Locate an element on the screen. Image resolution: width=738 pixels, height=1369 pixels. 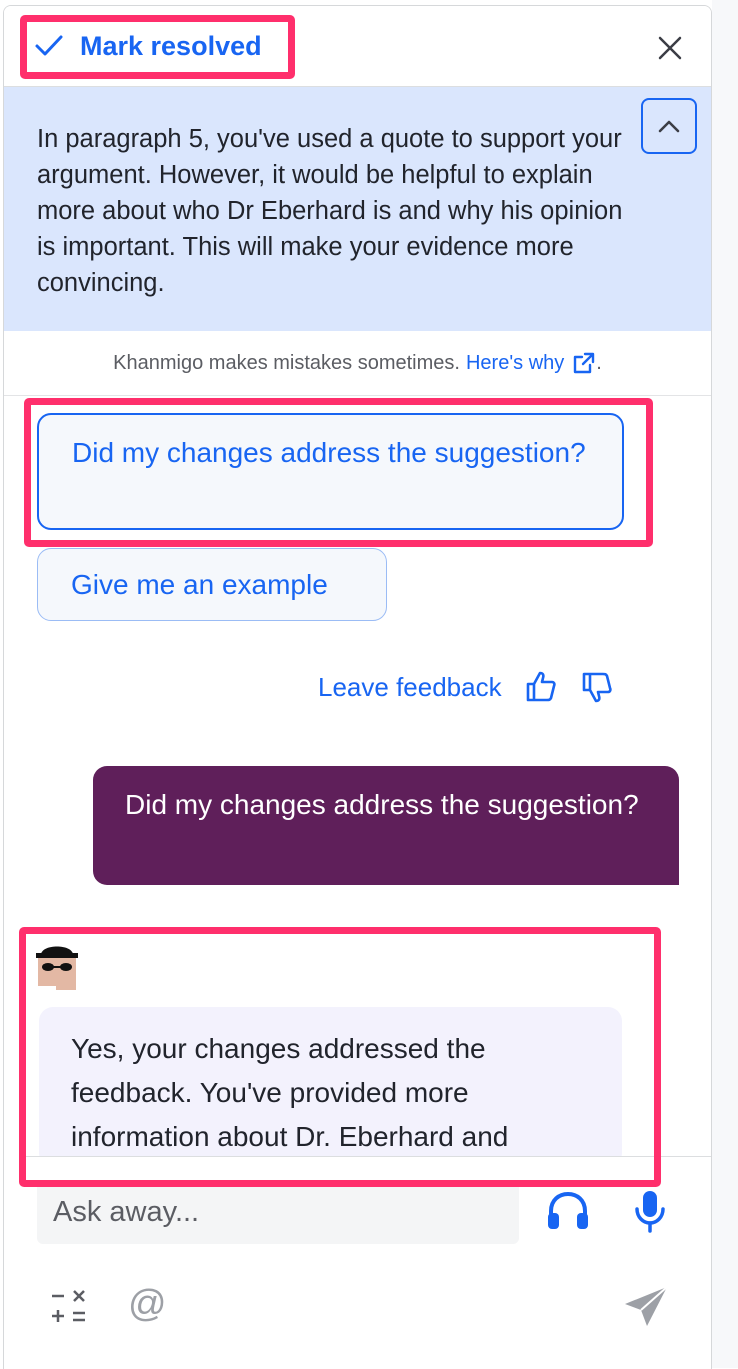
khanmigo-avatar-icon is located at coordinates (57, 968).